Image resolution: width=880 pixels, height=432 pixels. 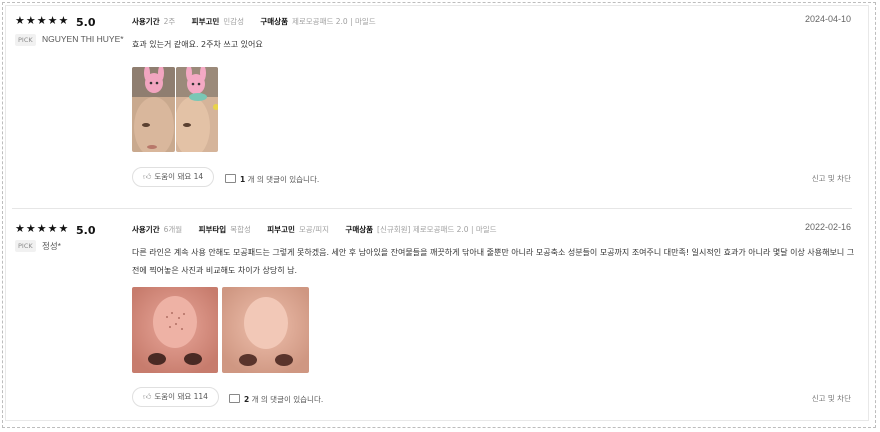 I want to click on helpful-button: 👍︎ 도움이 돼요 114, so click(x=175, y=397).